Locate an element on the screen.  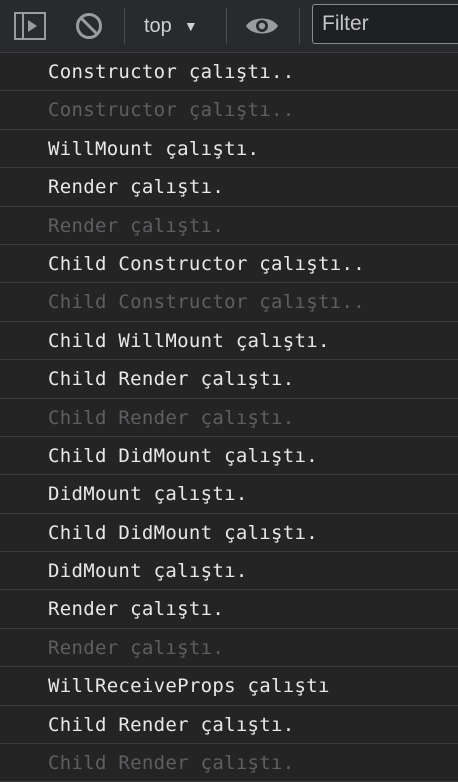
console-message: Child WillMount çalıştı. is located at coordinates (229, 341).